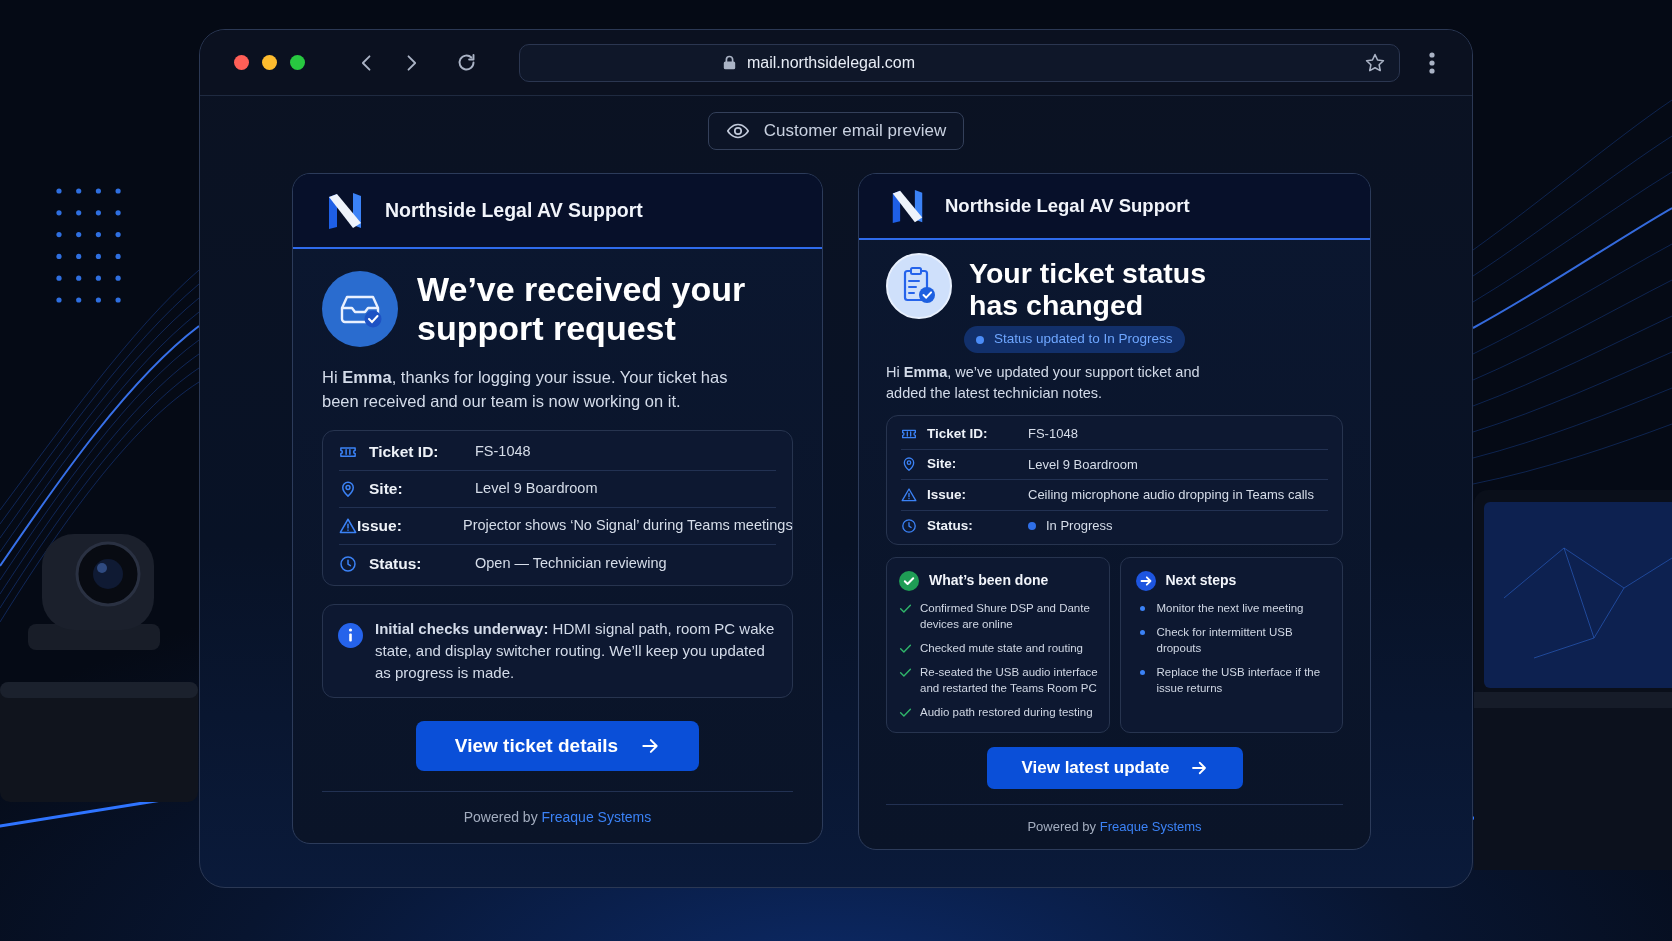  Describe the element at coordinates (350, 635) in the screenshot. I see `info-icon` at that location.